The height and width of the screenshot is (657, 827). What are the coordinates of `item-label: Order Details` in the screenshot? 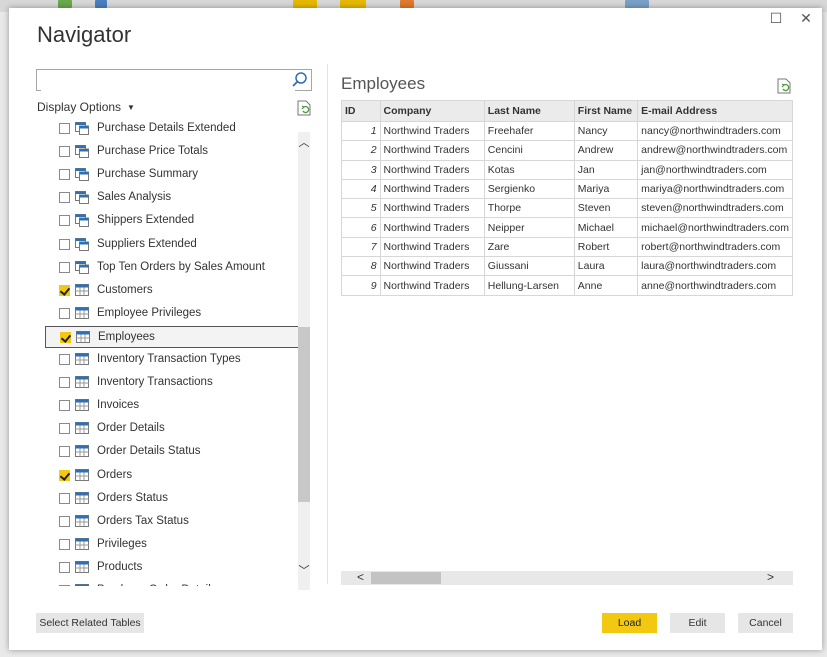 It's located at (131, 428).